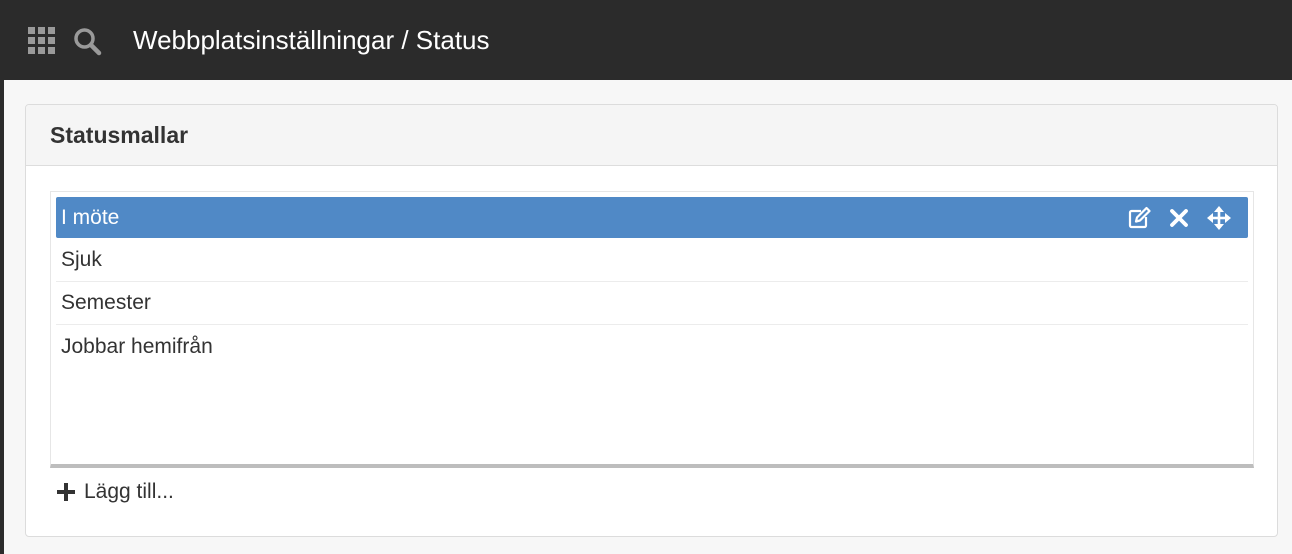 The image size is (1292, 554). Describe the element at coordinates (2, 277) in the screenshot. I see `left-edge-strip` at that location.